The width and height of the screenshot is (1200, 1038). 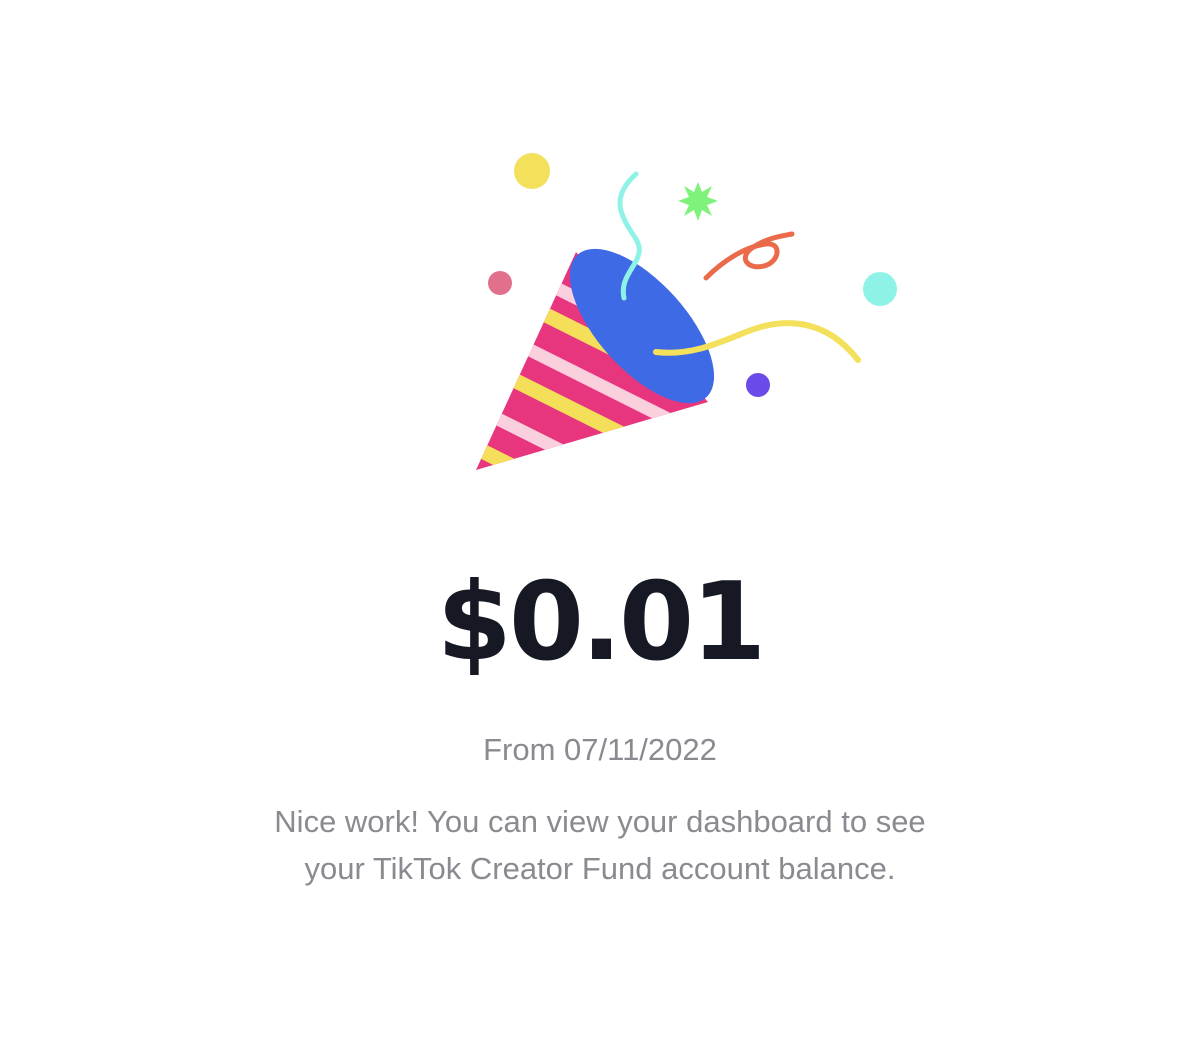 I want to click on reward-amount: $0.01, so click(x=601, y=622).